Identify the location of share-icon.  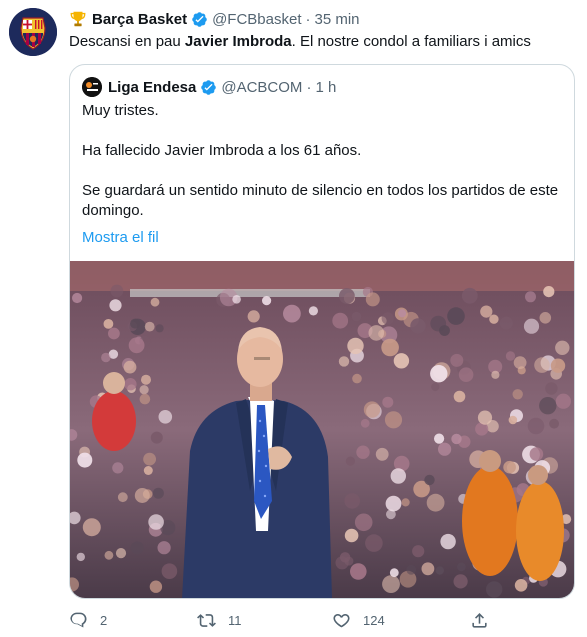
(479, 620).